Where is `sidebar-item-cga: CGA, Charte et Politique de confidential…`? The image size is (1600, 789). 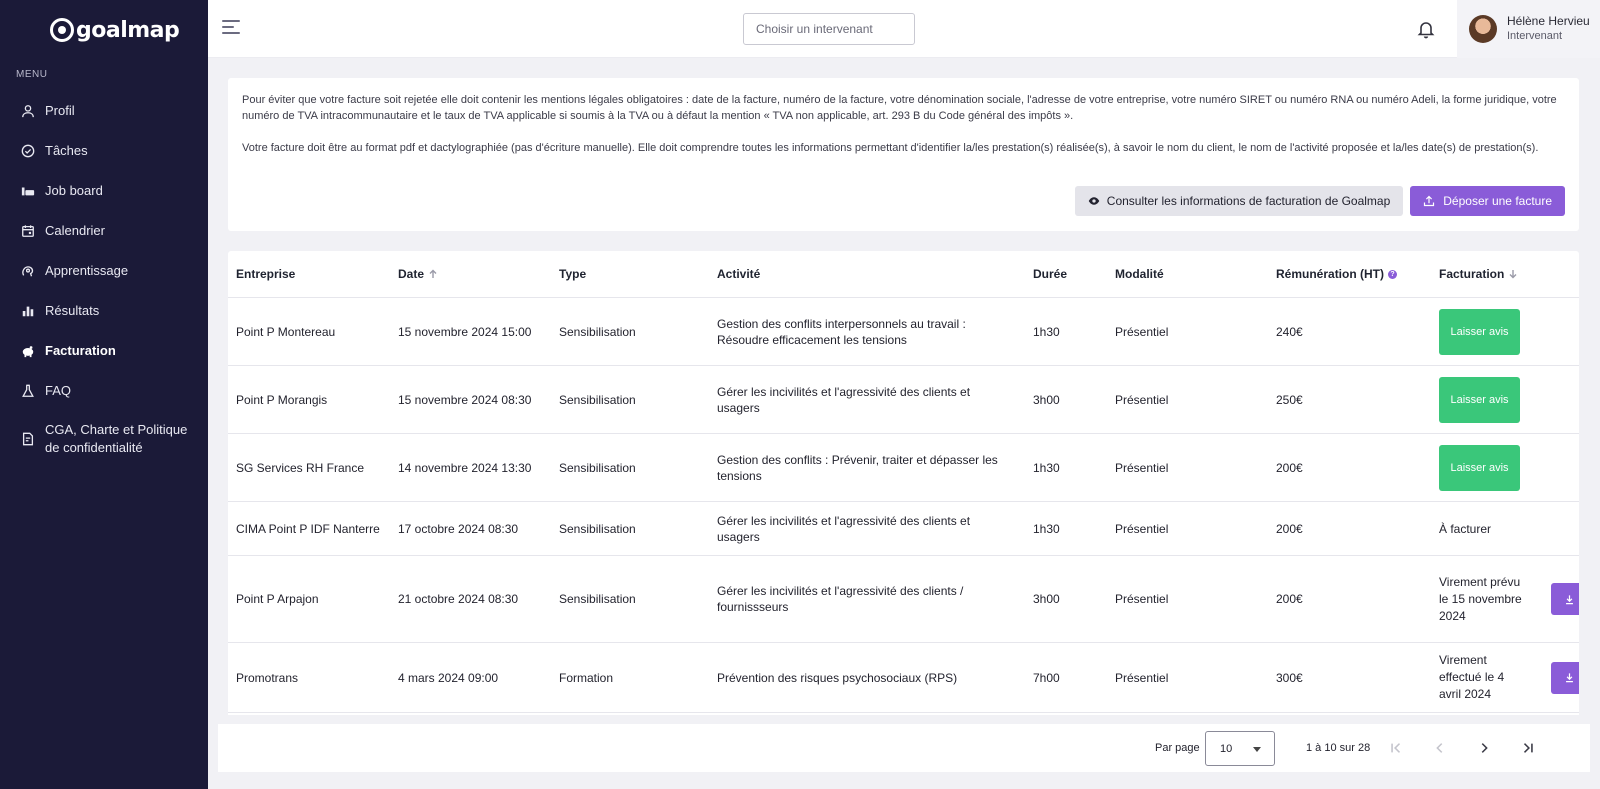 sidebar-item-cga: CGA, Charte et Politique de confidential… is located at coordinates (104, 439).